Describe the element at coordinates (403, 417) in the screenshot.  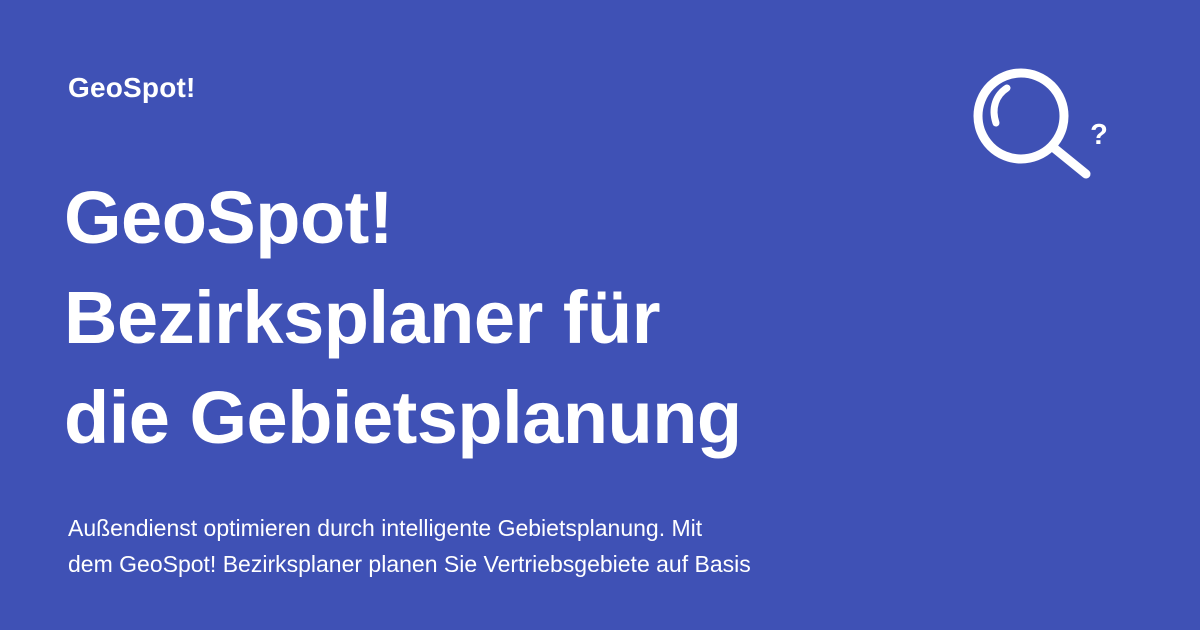
I see `title-line-3: die Gebietsplanung` at that location.